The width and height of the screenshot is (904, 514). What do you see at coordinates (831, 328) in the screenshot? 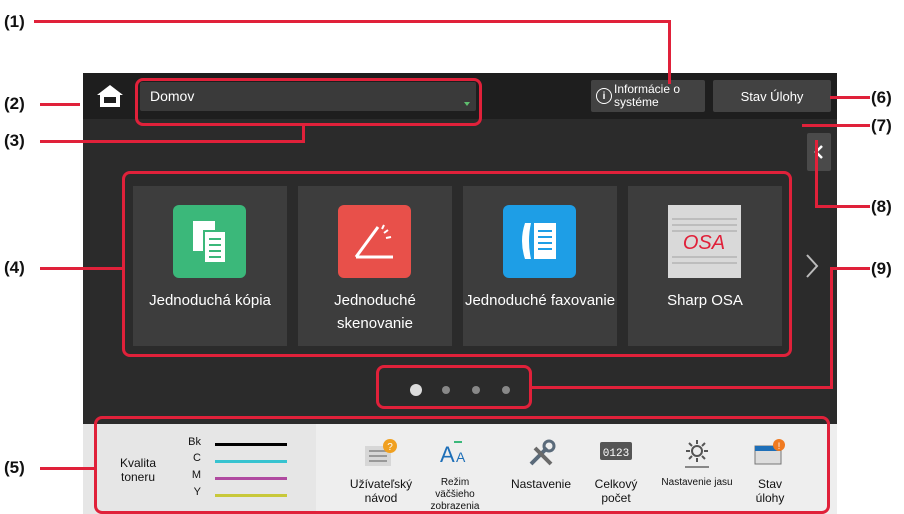
I see `leader-line-9v` at bounding box center [831, 328].